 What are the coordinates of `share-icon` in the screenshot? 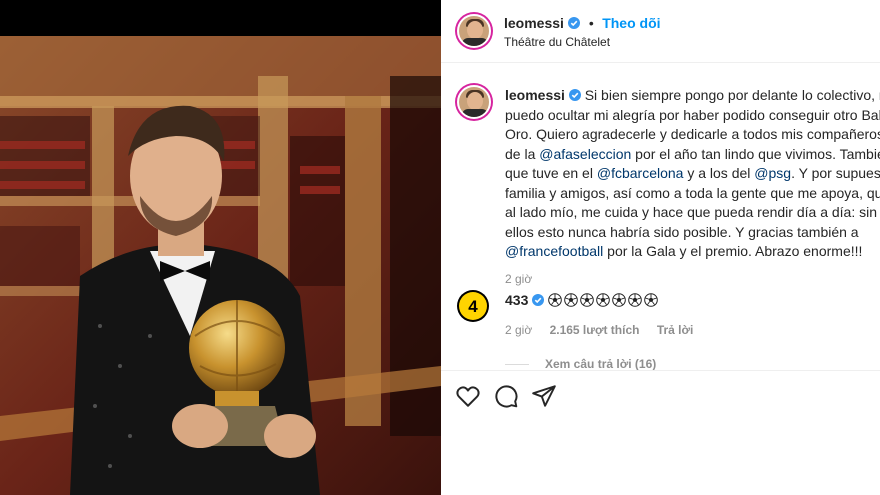 It's located at (544, 396).